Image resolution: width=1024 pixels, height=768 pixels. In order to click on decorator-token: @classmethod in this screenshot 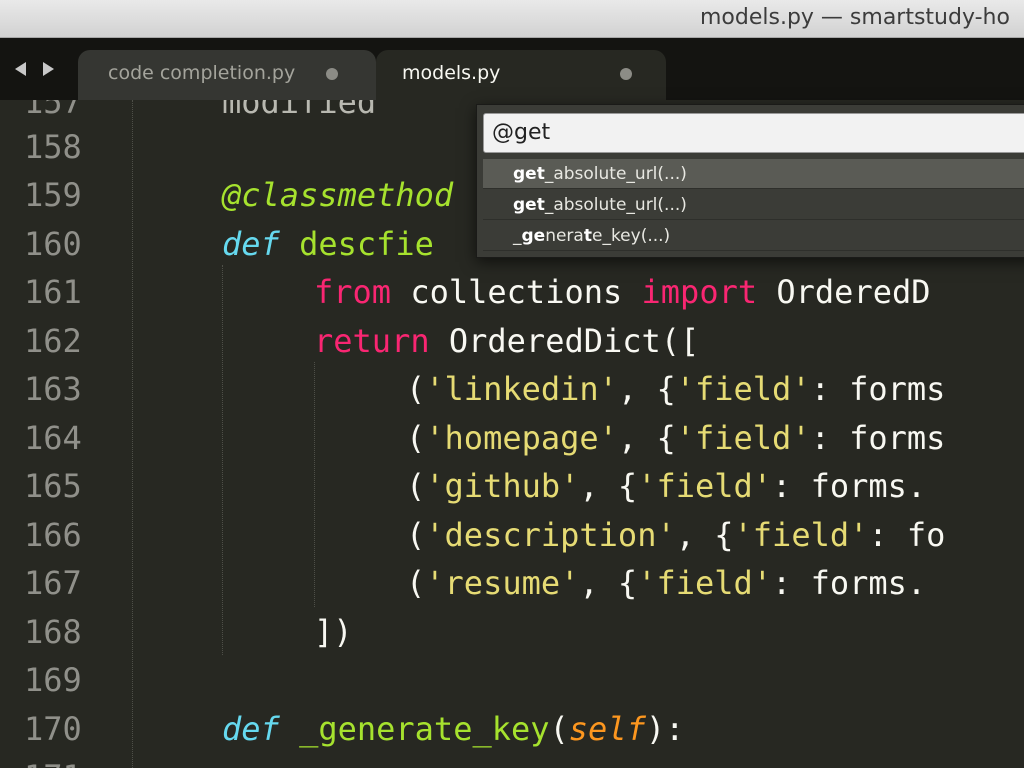, I will do `click(338, 195)`.